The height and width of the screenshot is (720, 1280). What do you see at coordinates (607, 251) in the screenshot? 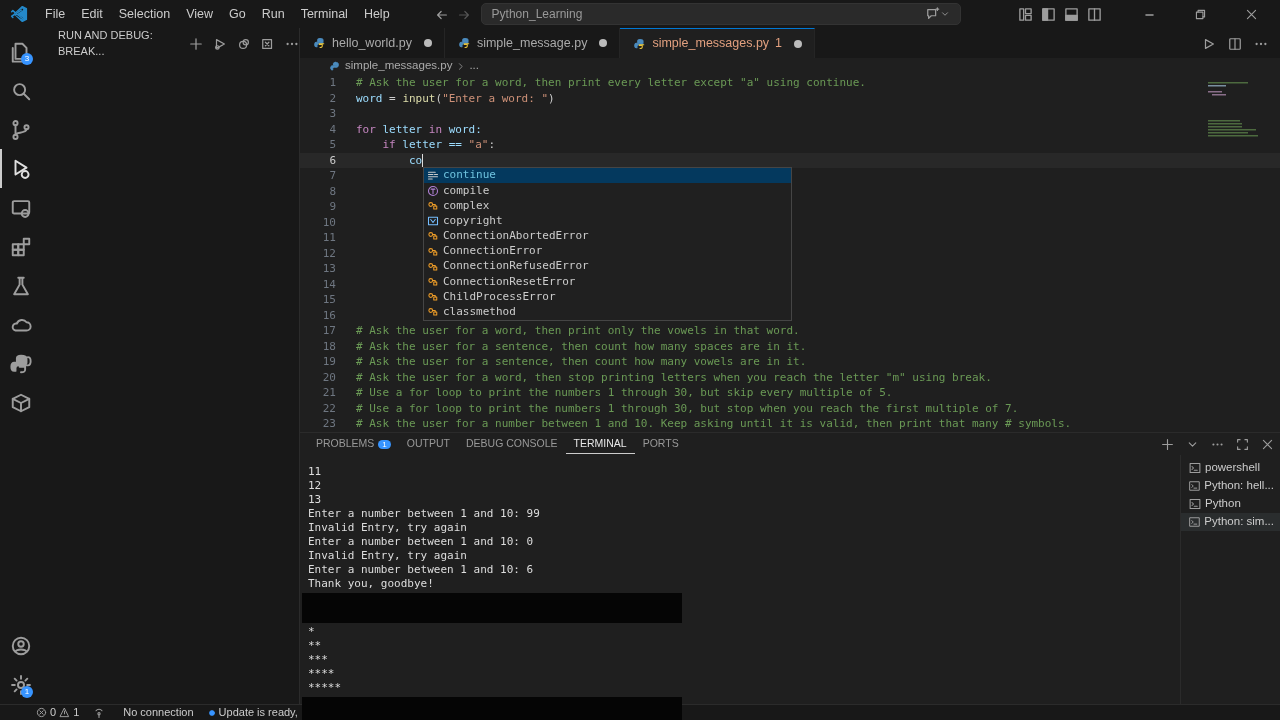
I see `suggestion-item: ConnectionError` at bounding box center [607, 251].